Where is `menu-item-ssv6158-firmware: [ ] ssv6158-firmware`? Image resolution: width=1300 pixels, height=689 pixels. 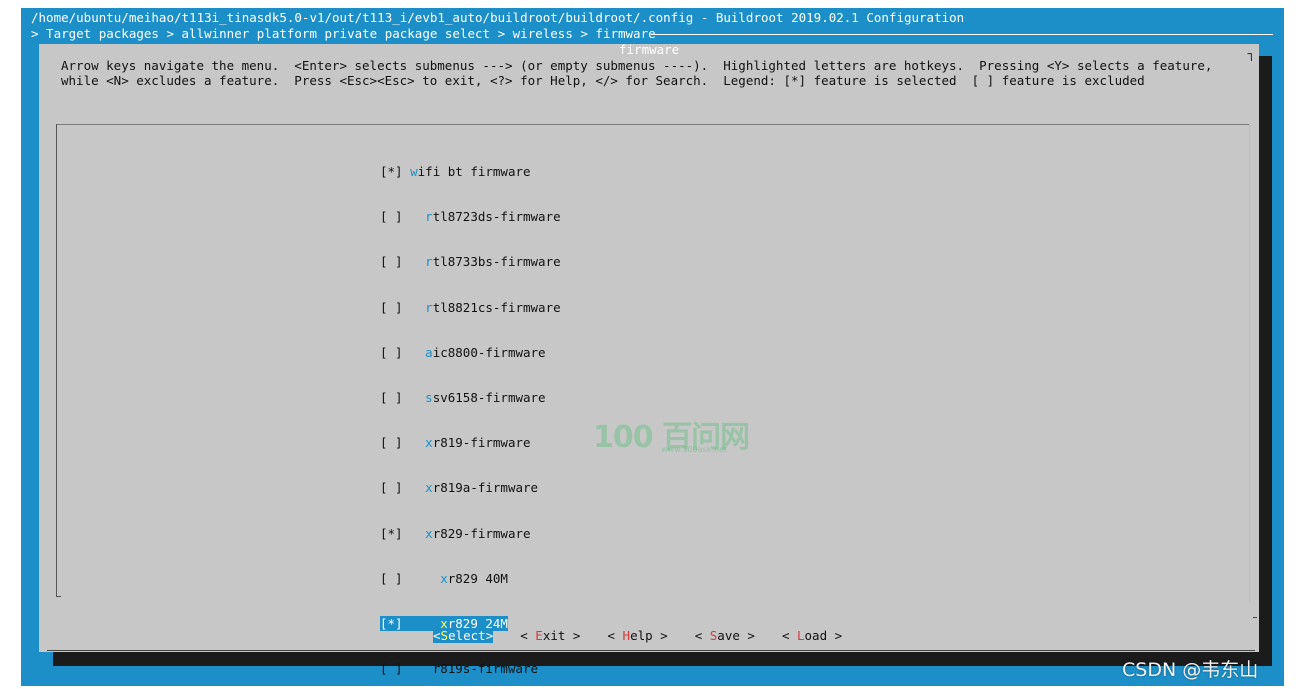
menu-item-ssv6158-firmware: [ ] ssv6158-firmware is located at coordinates (470, 397).